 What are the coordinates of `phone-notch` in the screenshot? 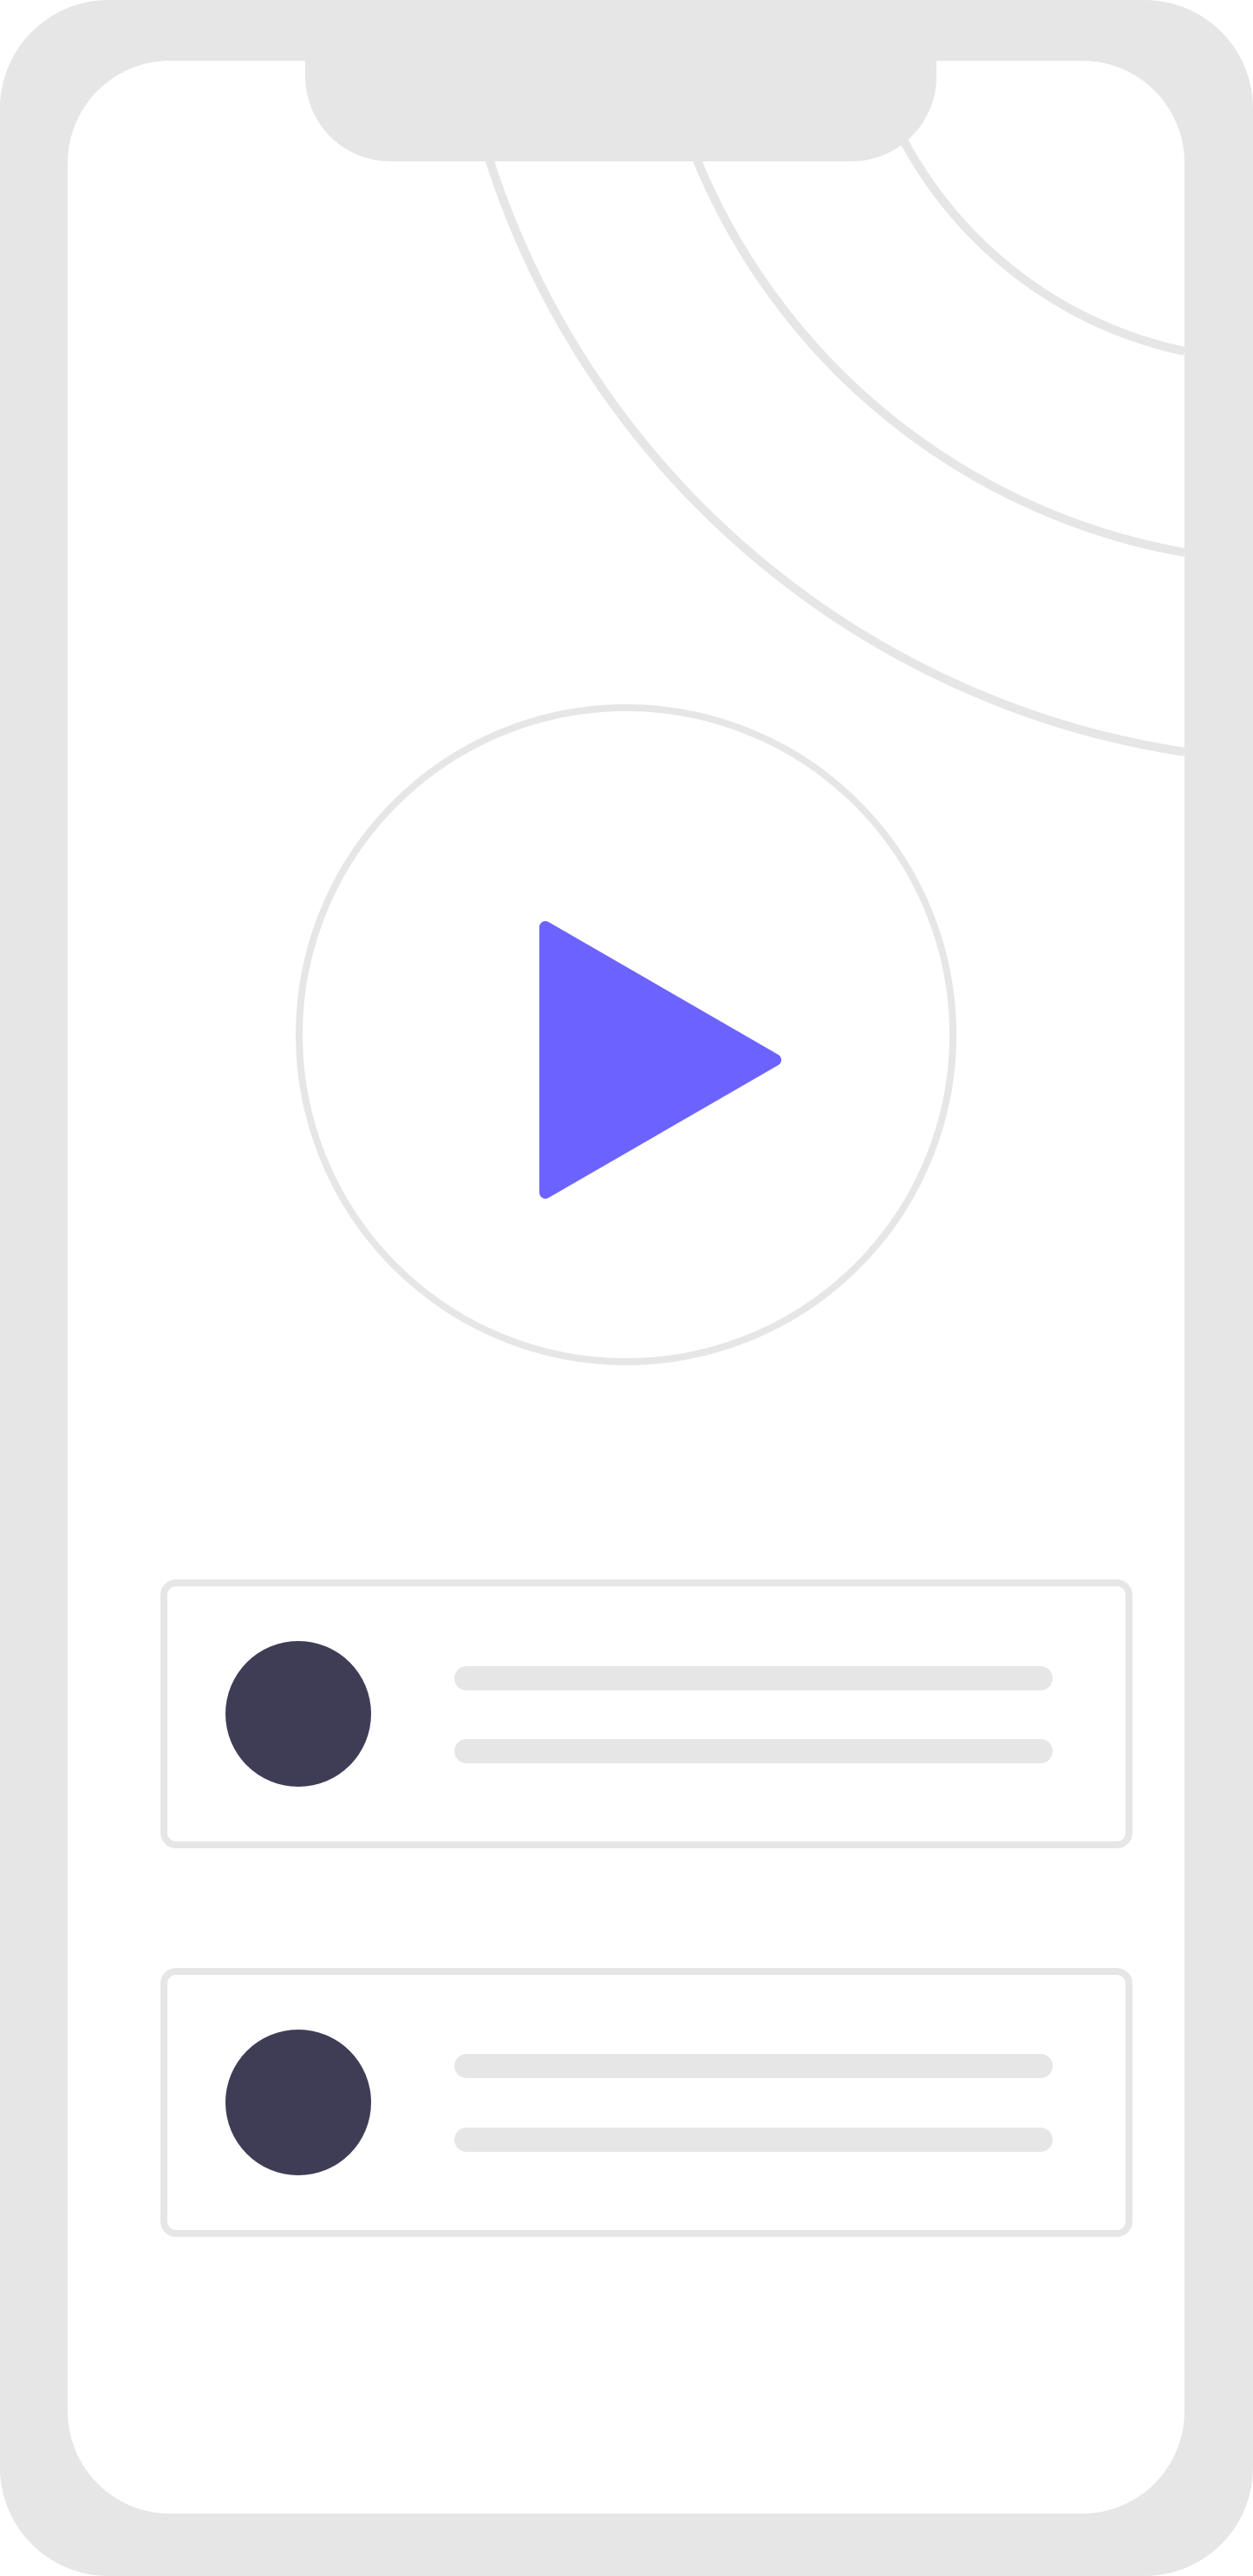 It's located at (620, 80).